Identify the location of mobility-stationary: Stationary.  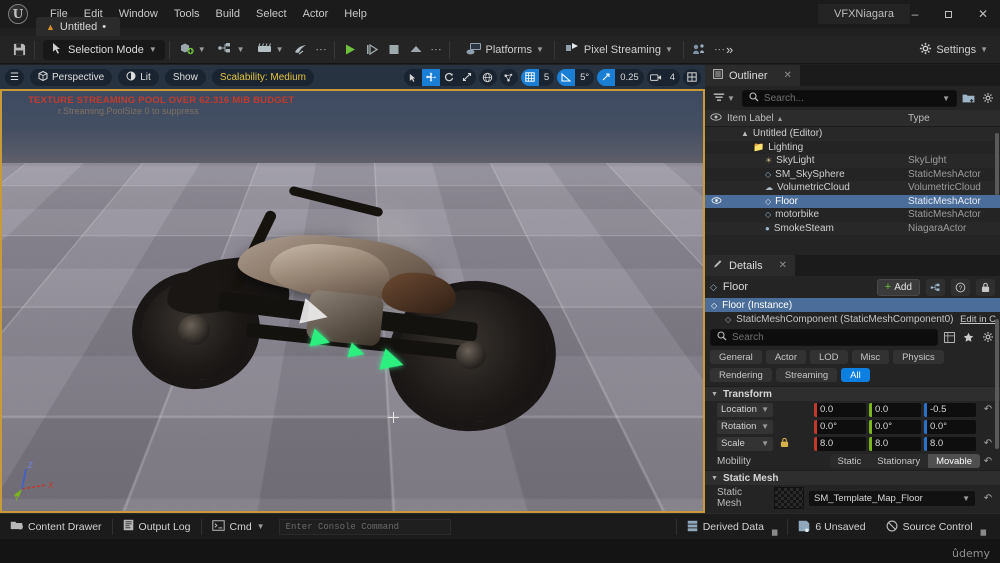
(898, 461).